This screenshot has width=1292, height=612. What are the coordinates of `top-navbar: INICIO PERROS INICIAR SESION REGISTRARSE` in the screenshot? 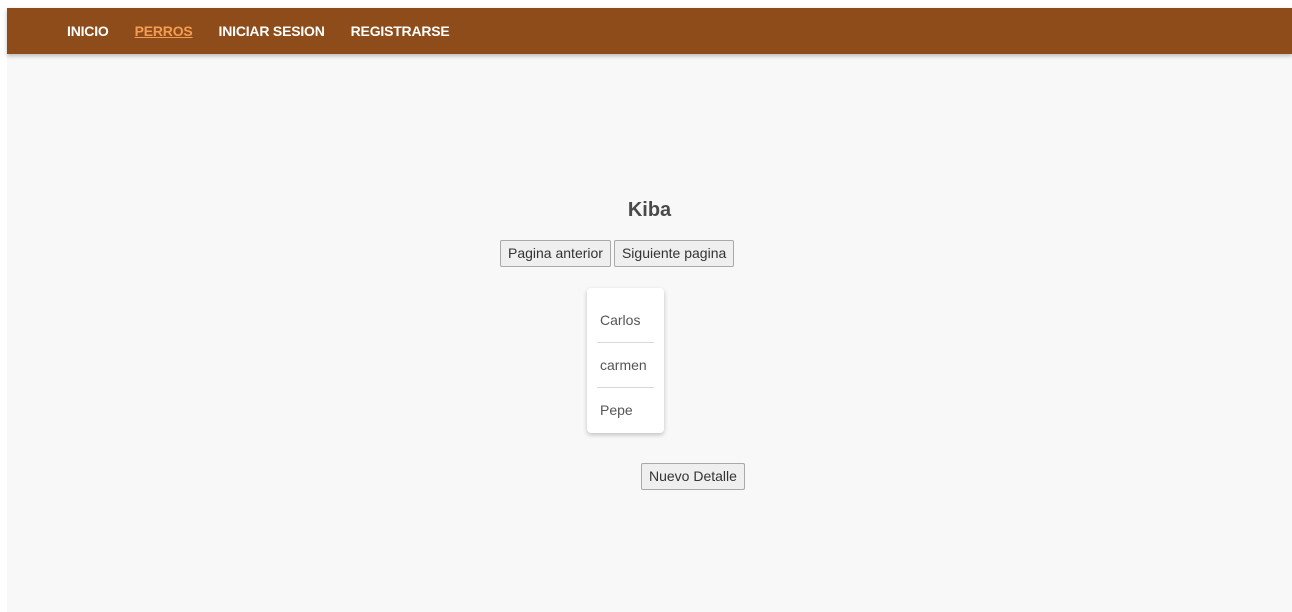 It's located at (649, 31).